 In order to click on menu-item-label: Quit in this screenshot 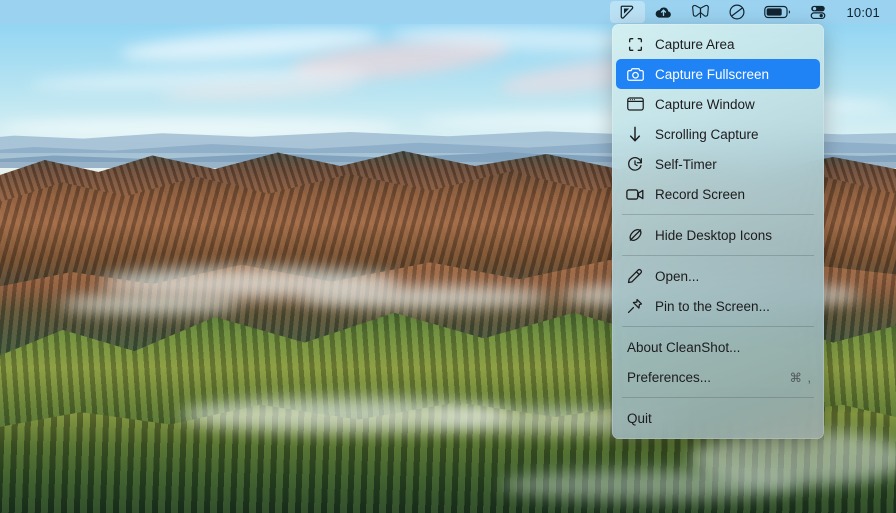, I will do `click(639, 418)`.